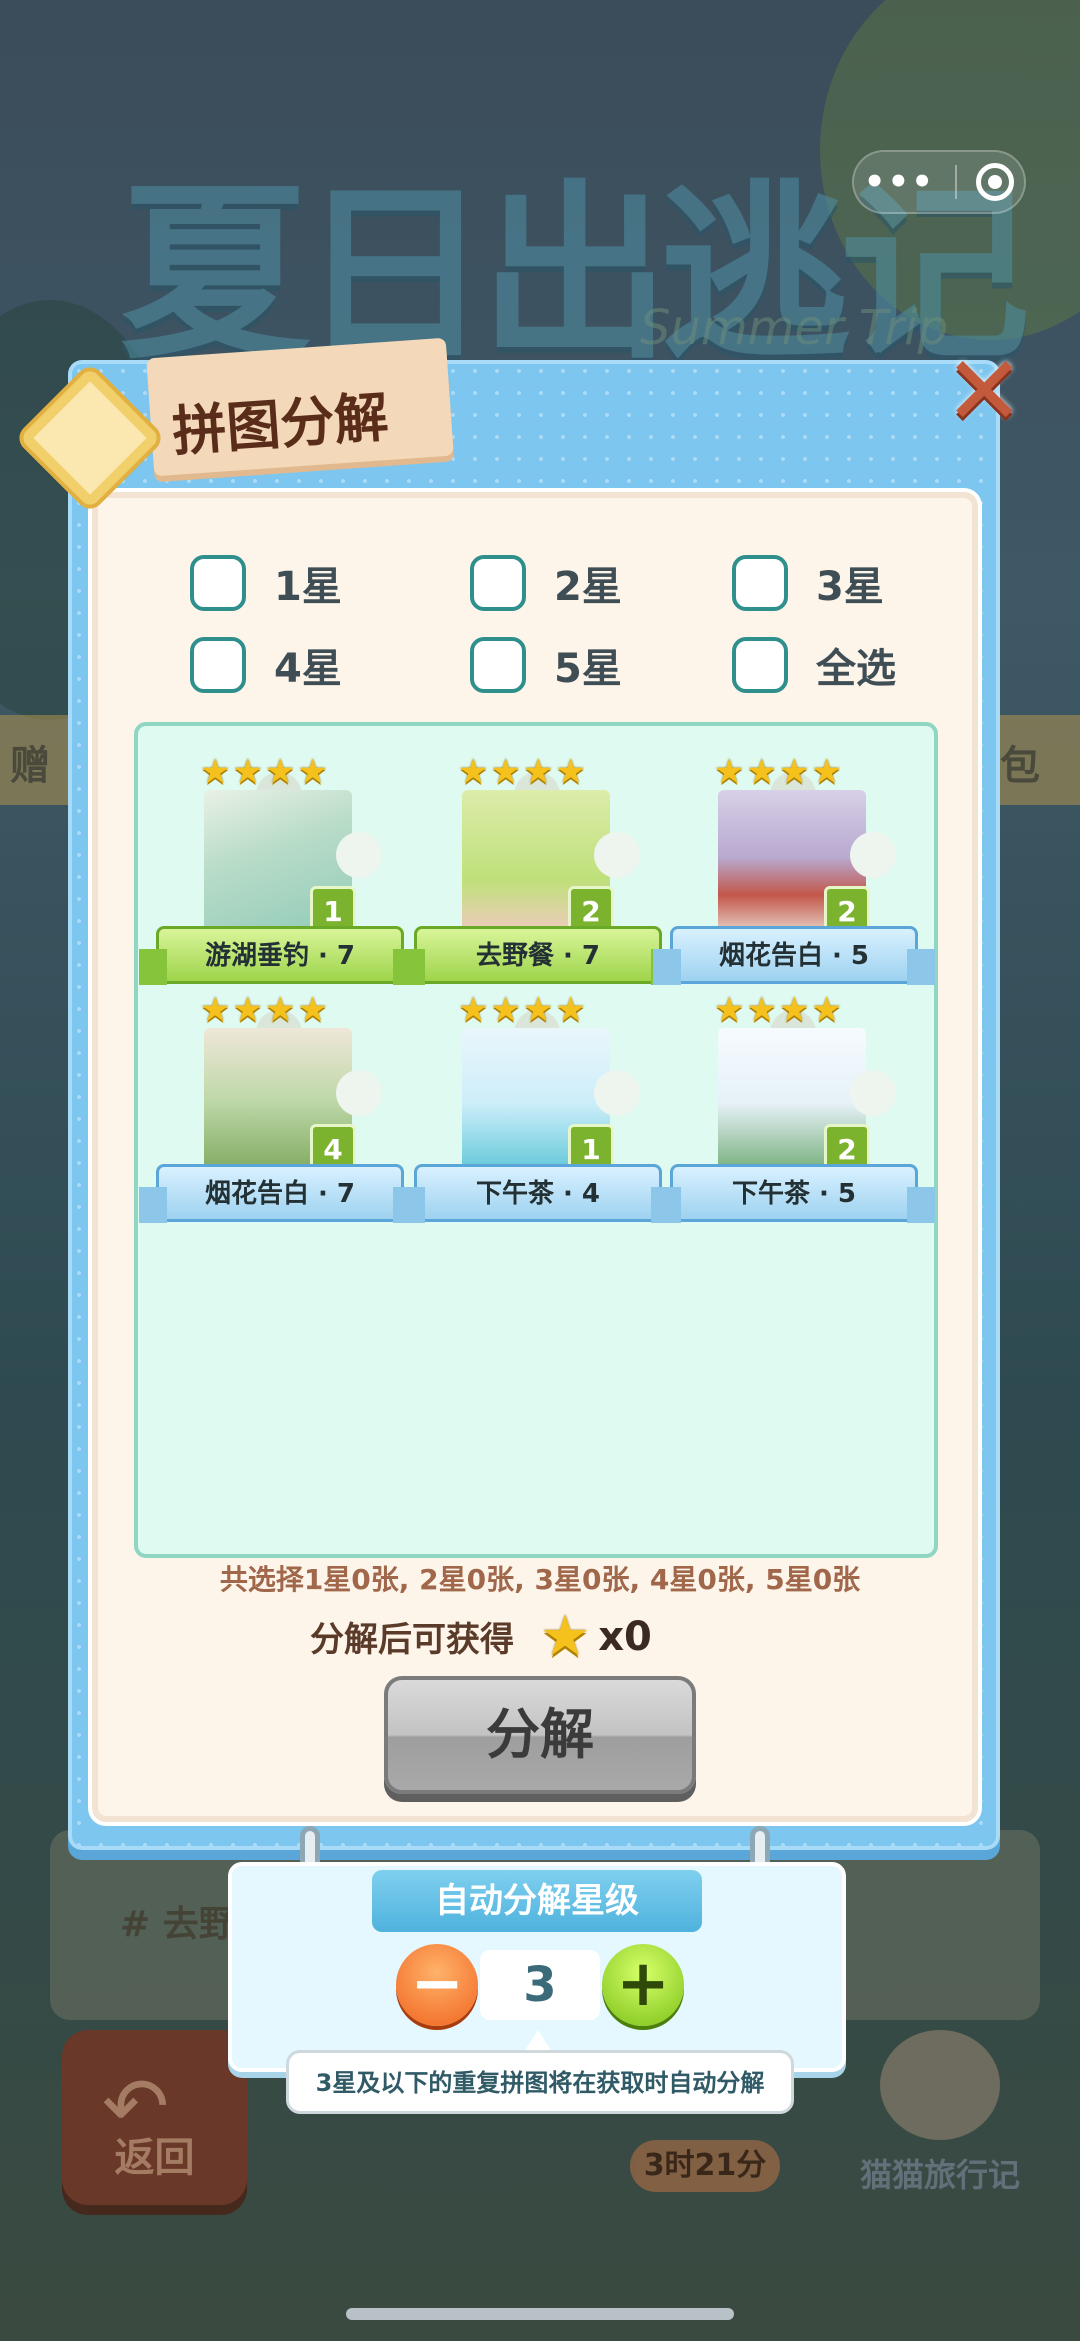 The height and width of the screenshot is (2341, 1080). What do you see at coordinates (540, 1985) in the screenshot?
I see `star-level-value: 3` at bounding box center [540, 1985].